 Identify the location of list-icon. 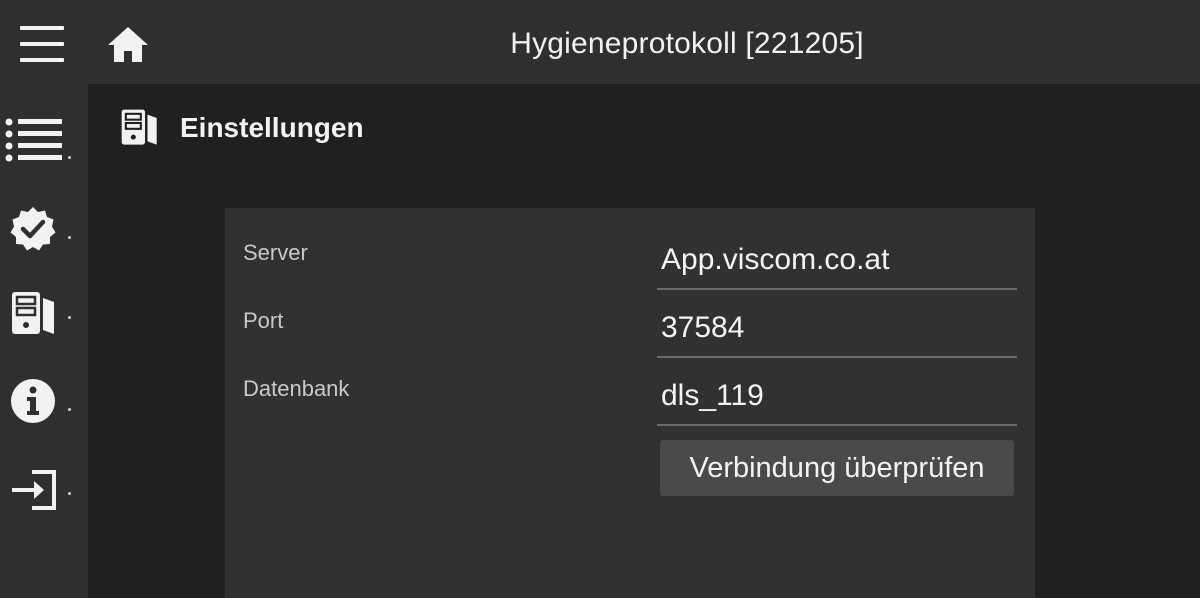
(33, 140).